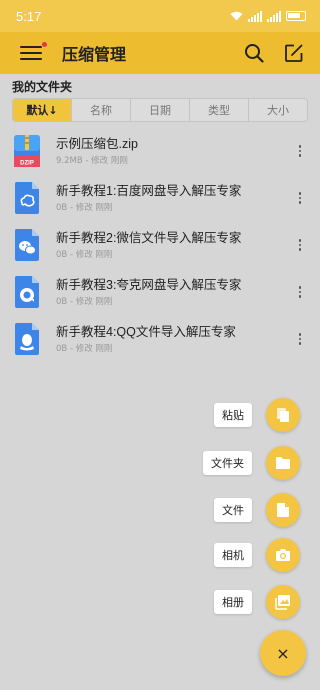 The height and width of the screenshot is (690, 320). What do you see at coordinates (42, 110) in the screenshot?
I see `sort-tab-default: 默认↓` at bounding box center [42, 110].